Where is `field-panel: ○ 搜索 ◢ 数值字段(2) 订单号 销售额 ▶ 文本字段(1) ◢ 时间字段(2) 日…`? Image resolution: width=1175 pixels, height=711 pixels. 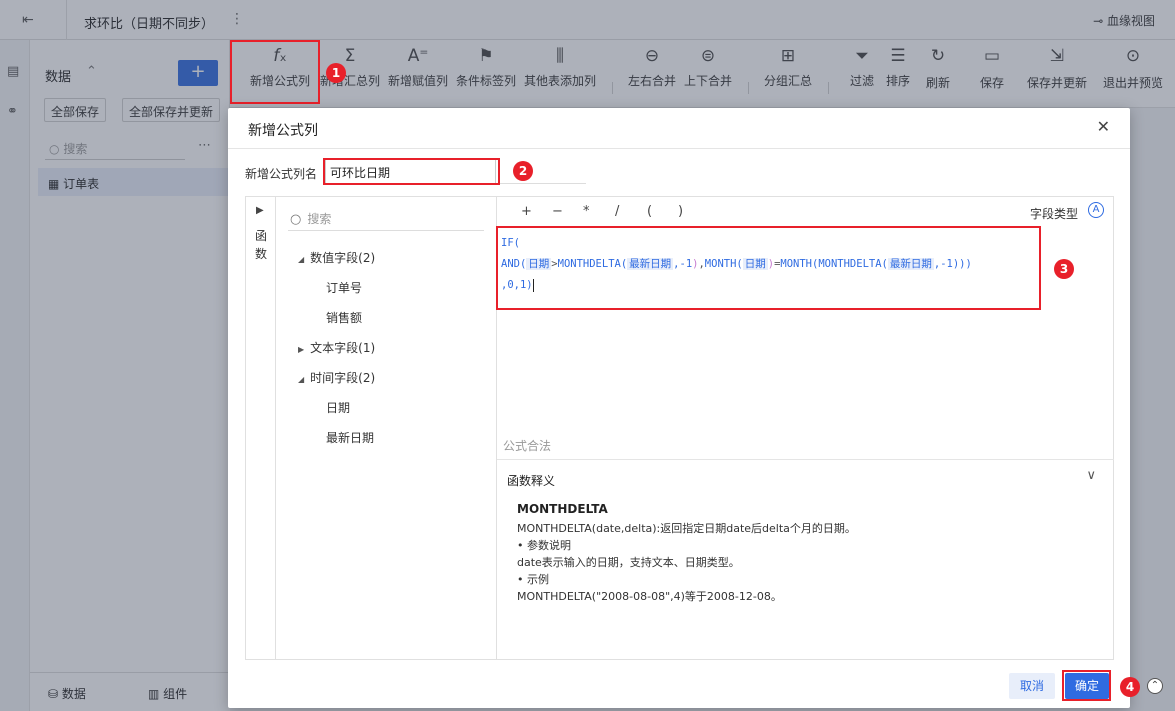
field-panel: ○ 搜索 ◢ 数值字段(2) 订单号 销售额 ▶ 文本字段(1) ◢ 时间字段(2) 日… is located at coordinates (386, 428).